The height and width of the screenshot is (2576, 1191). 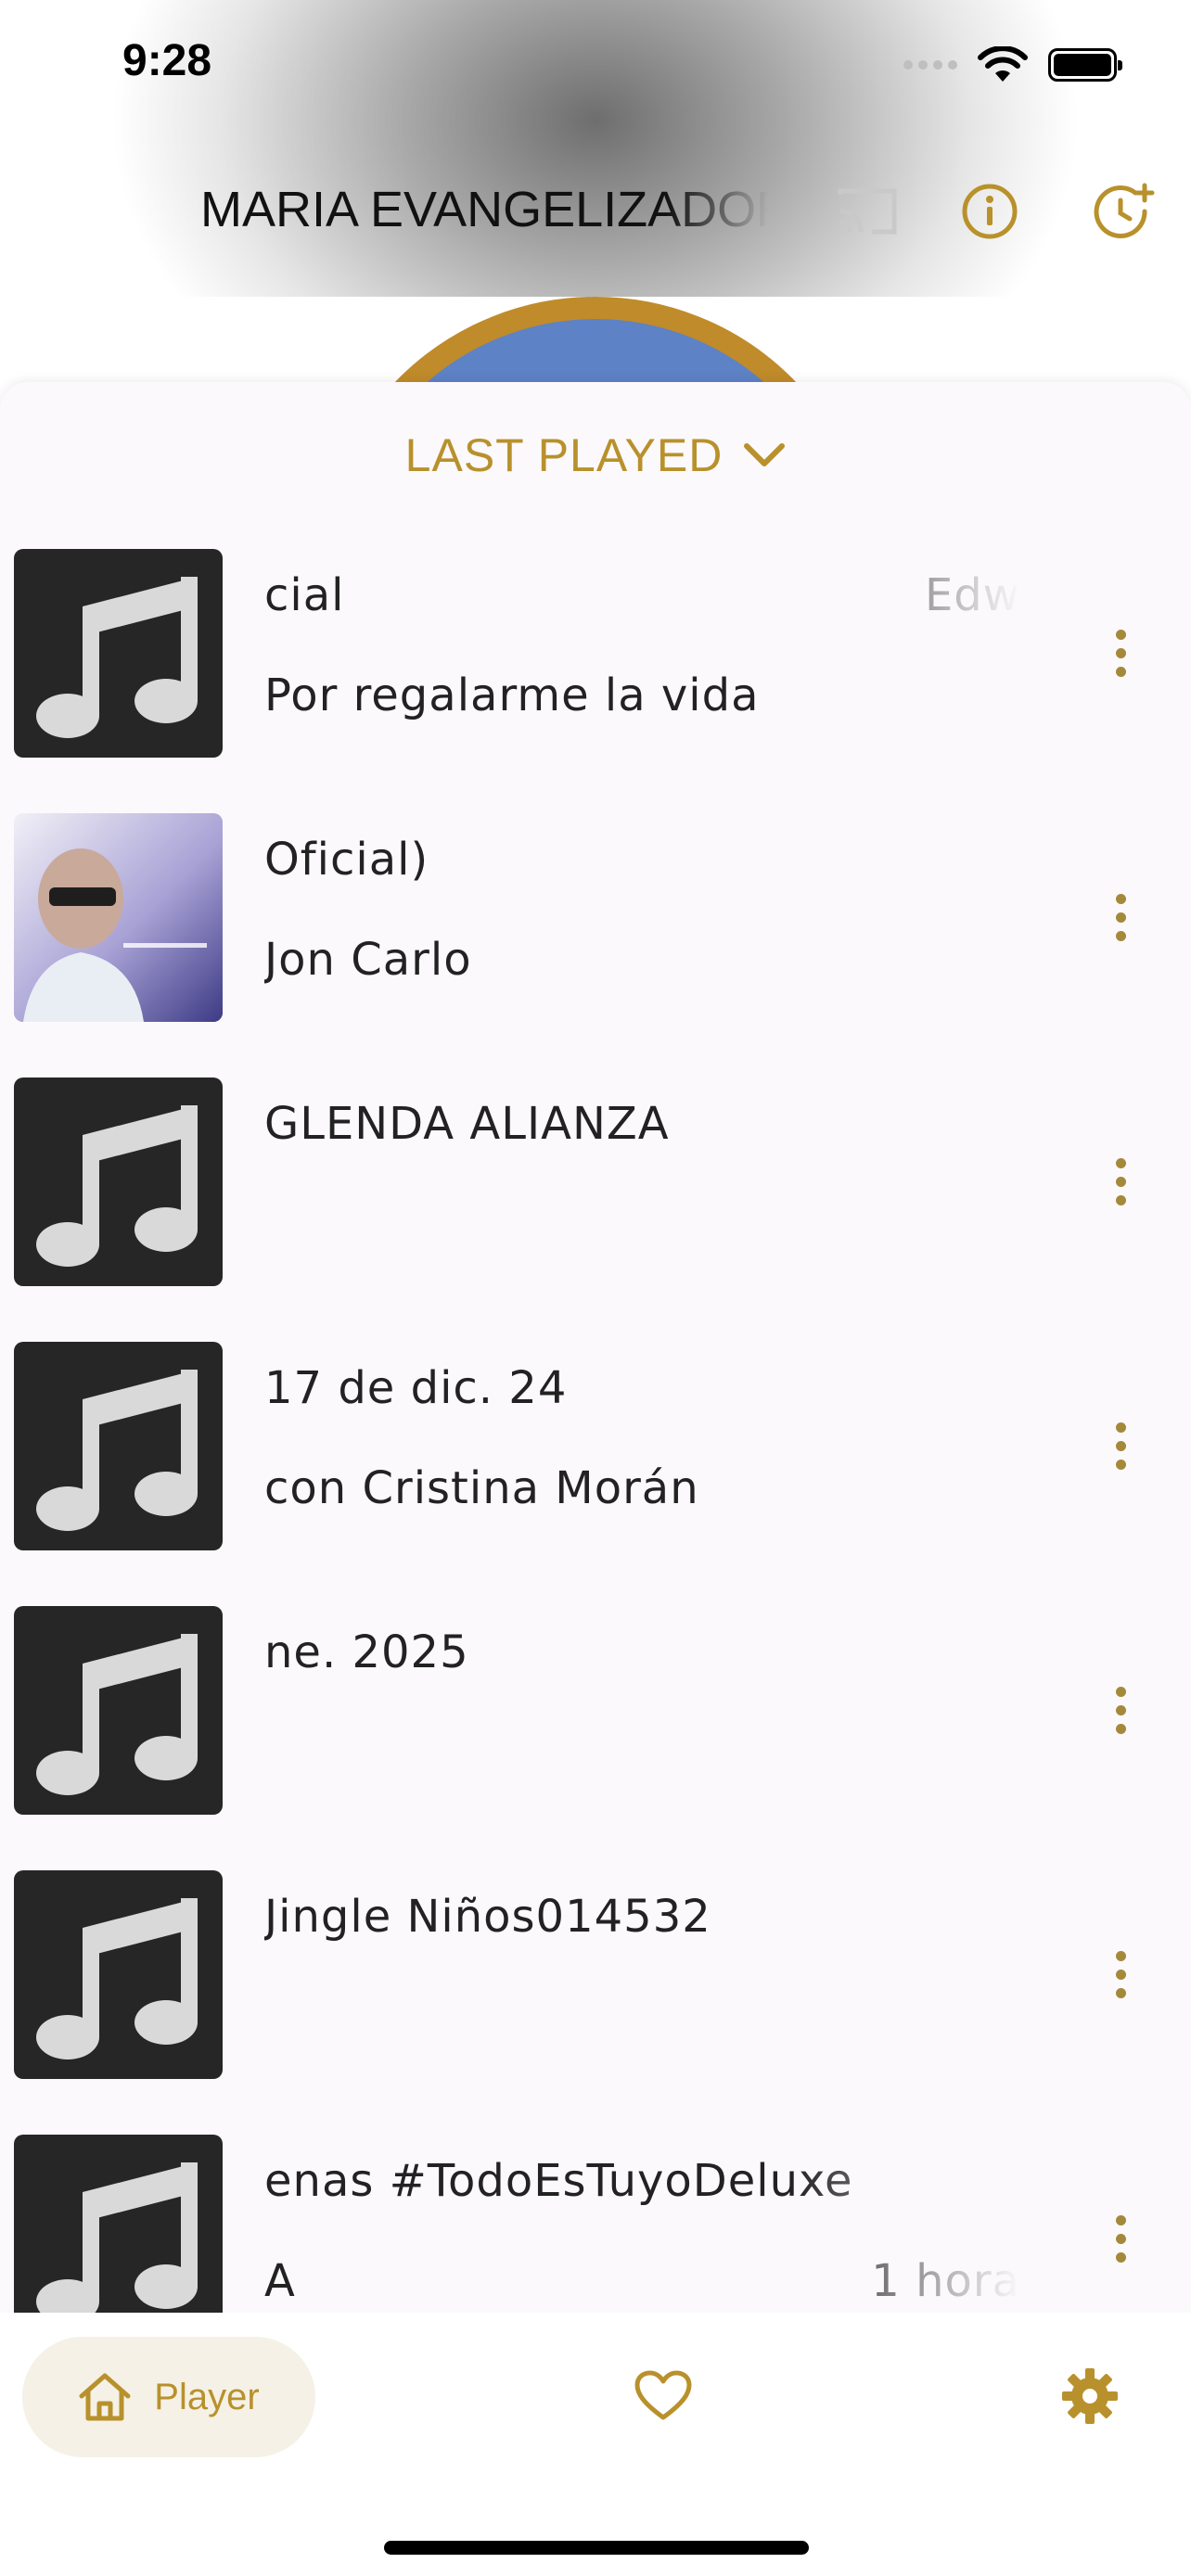 What do you see at coordinates (280, 2281) in the screenshot?
I see `track-artist: A` at bounding box center [280, 2281].